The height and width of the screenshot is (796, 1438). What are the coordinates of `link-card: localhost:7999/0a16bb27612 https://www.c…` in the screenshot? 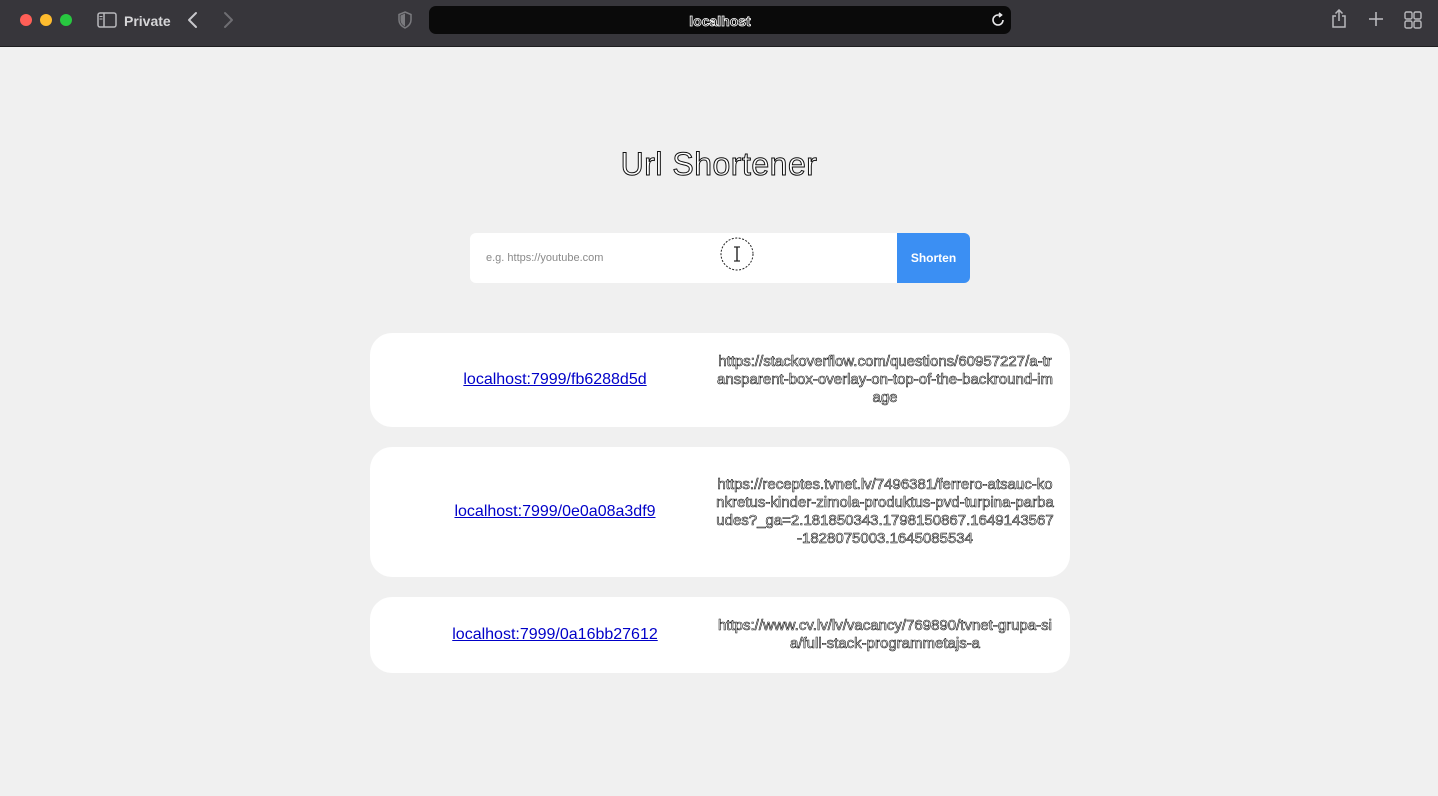 It's located at (720, 635).